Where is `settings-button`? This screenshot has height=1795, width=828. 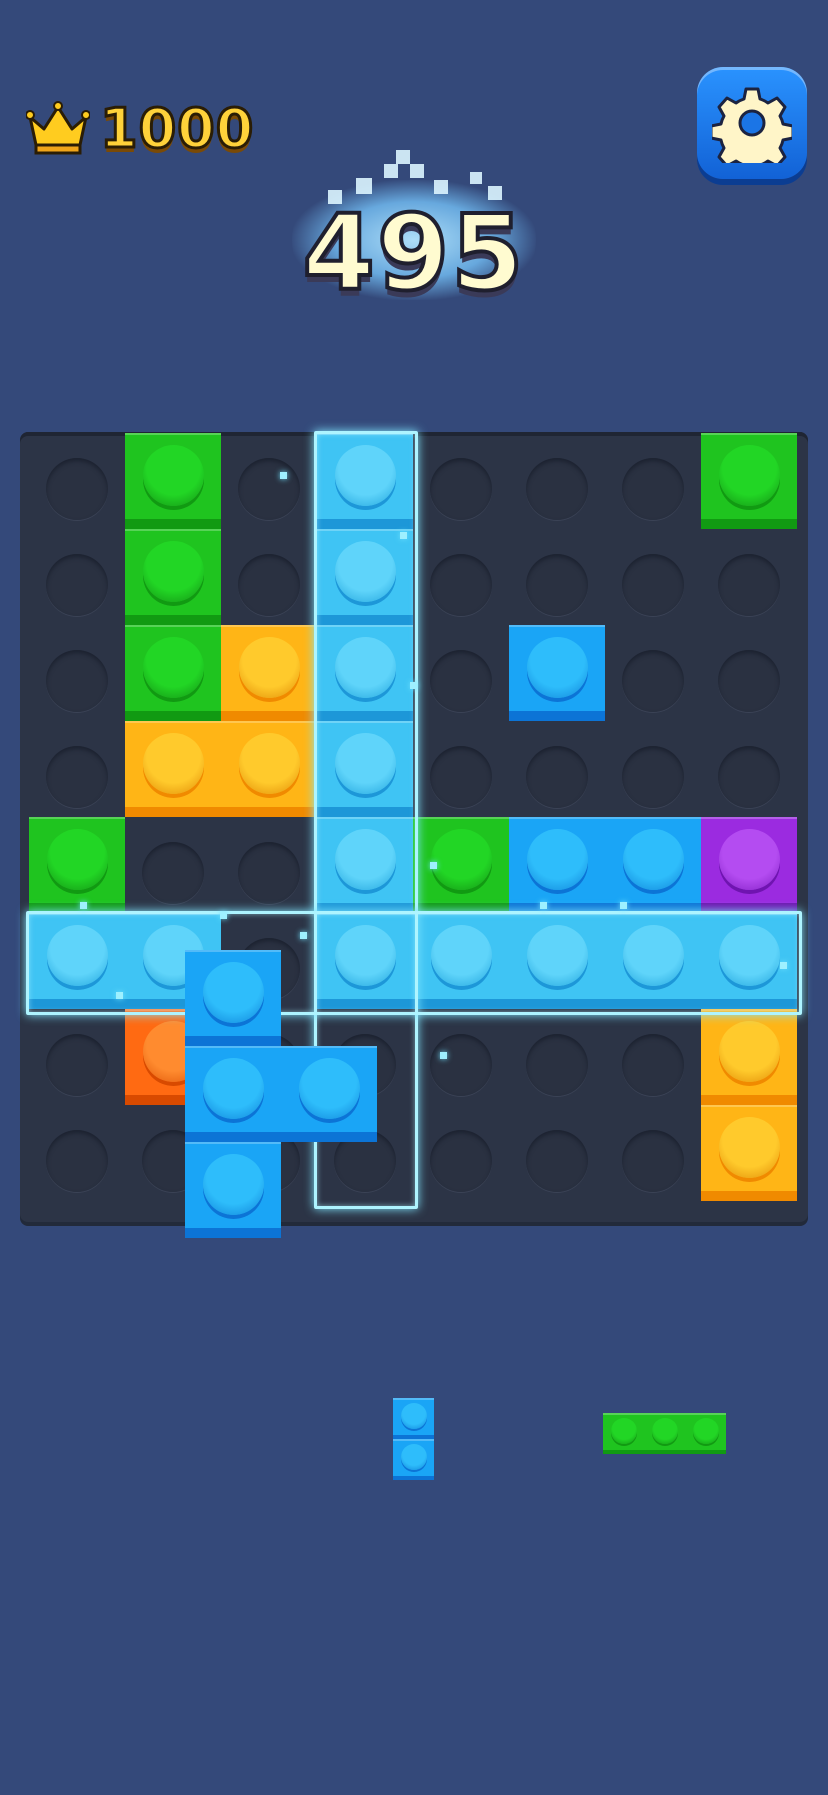 settings-button is located at coordinates (752, 123).